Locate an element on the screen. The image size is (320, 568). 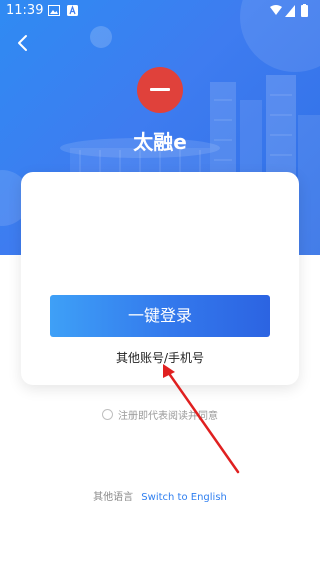
app-logo is located at coordinates (160, 90).